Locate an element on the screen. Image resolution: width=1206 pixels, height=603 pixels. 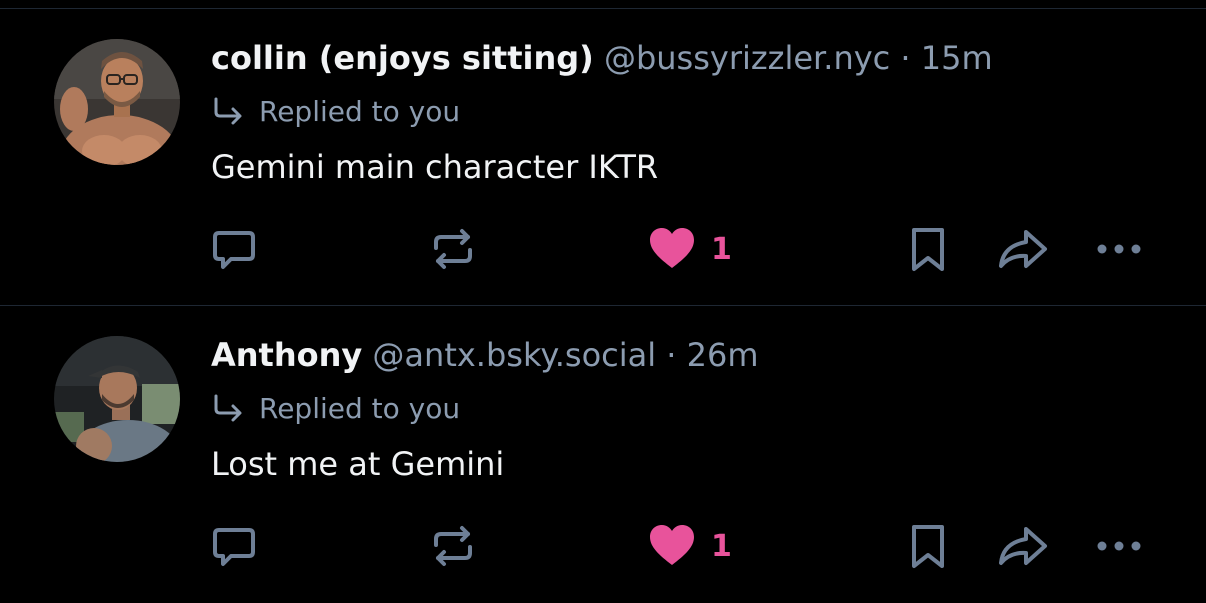
post-header: Anthony @antx.bsky.social · 26m is located at coordinates (485, 355).